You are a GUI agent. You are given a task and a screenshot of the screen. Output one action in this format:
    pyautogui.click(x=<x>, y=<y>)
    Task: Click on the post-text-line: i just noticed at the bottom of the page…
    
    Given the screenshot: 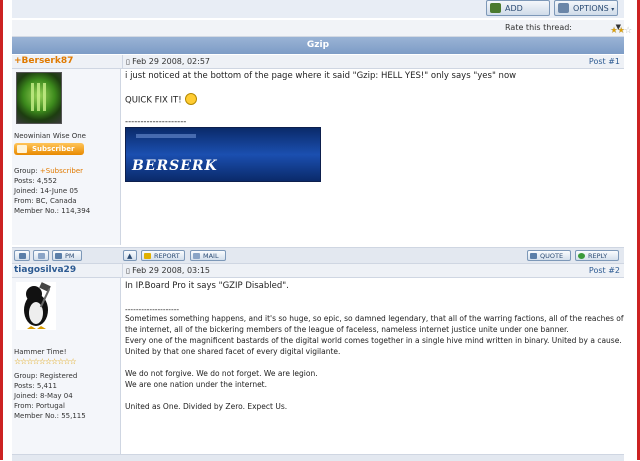 What is the action you would take?
    pyautogui.click(x=321, y=76)
    